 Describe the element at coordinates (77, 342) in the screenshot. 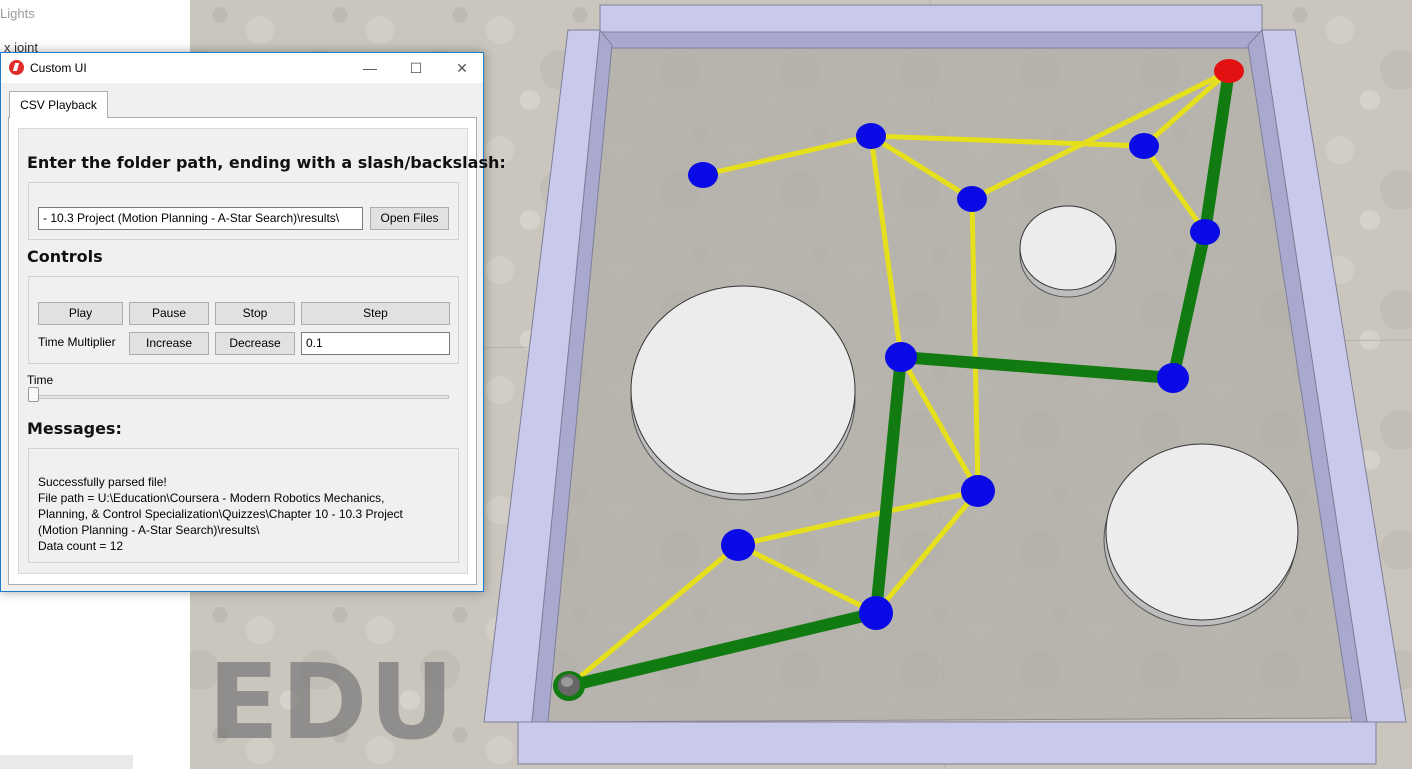

I see `time-multiplier-label: Time Multiplier` at that location.